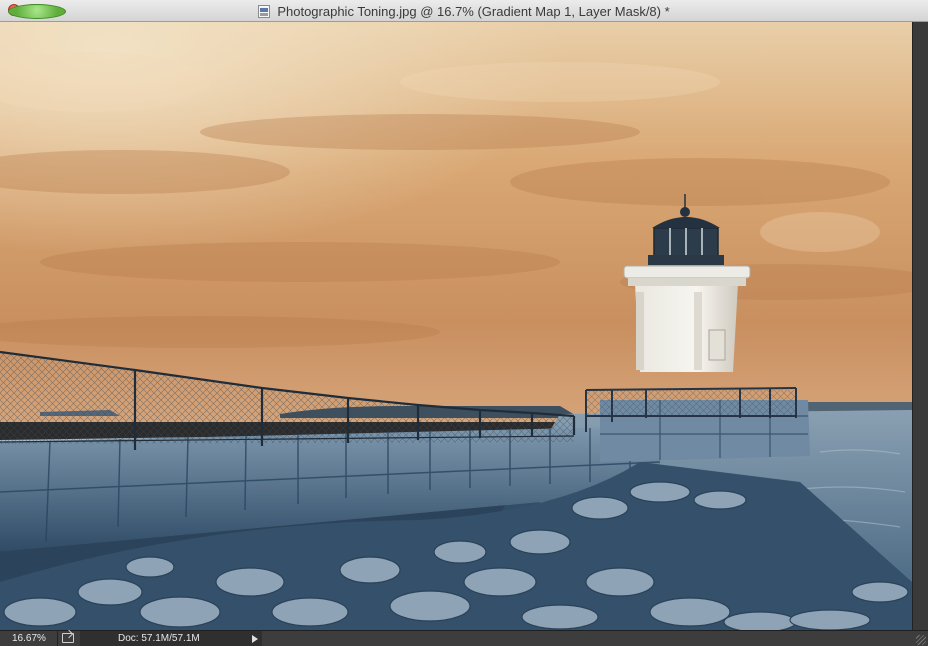  What do you see at coordinates (920, 326) in the screenshot?
I see `vertical-scroll-area` at bounding box center [920, 326].